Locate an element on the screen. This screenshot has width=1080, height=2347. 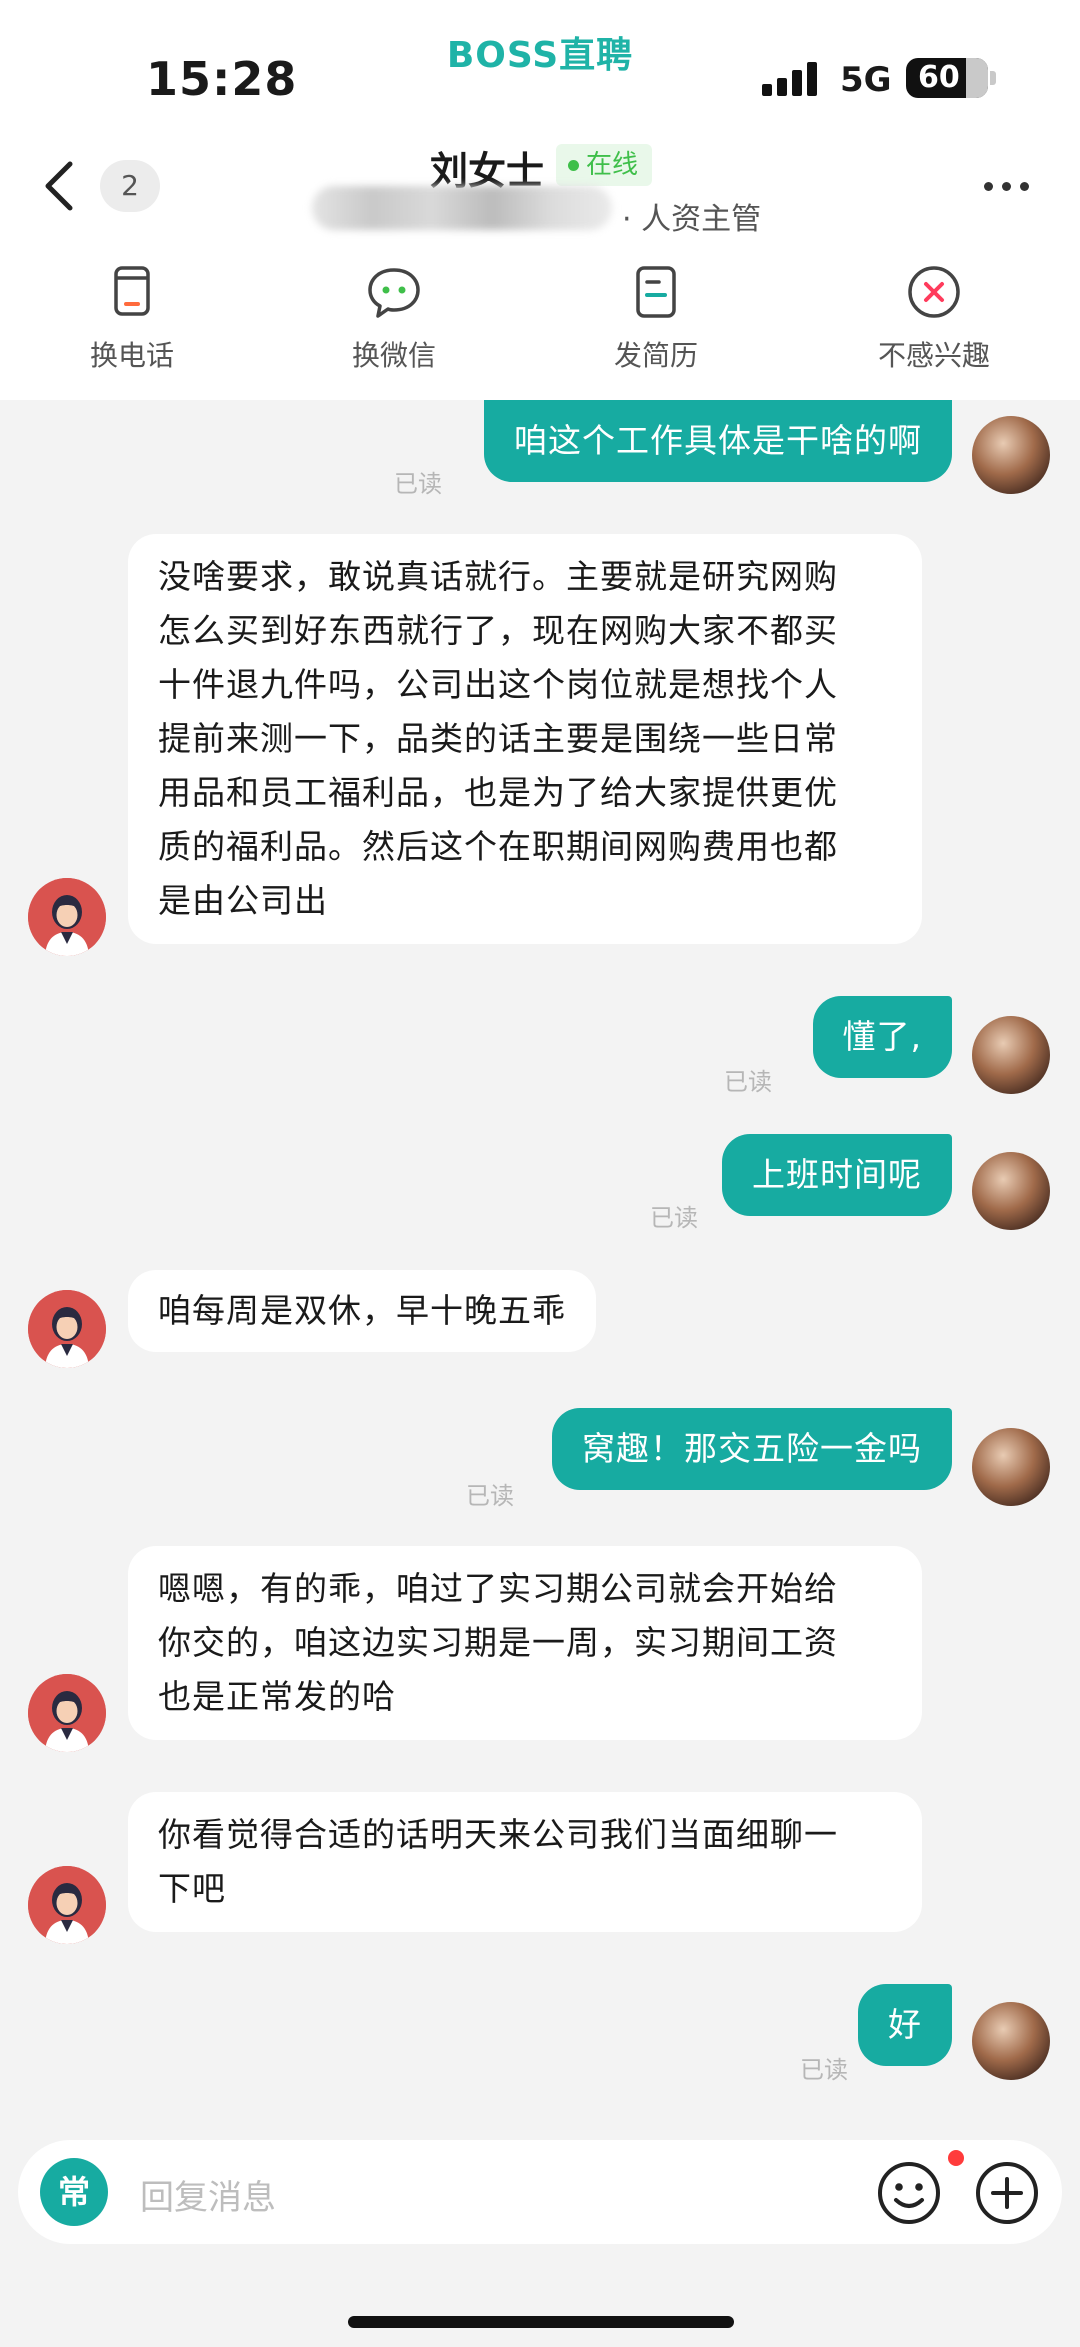
wechat-icon is located at coordinates (394, 293).